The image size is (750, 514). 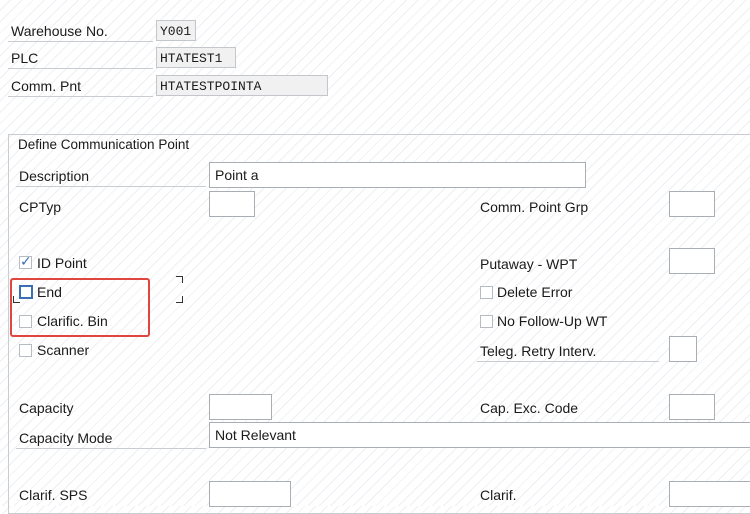 I want to click on capacity-input, so click(x=240, y=407).